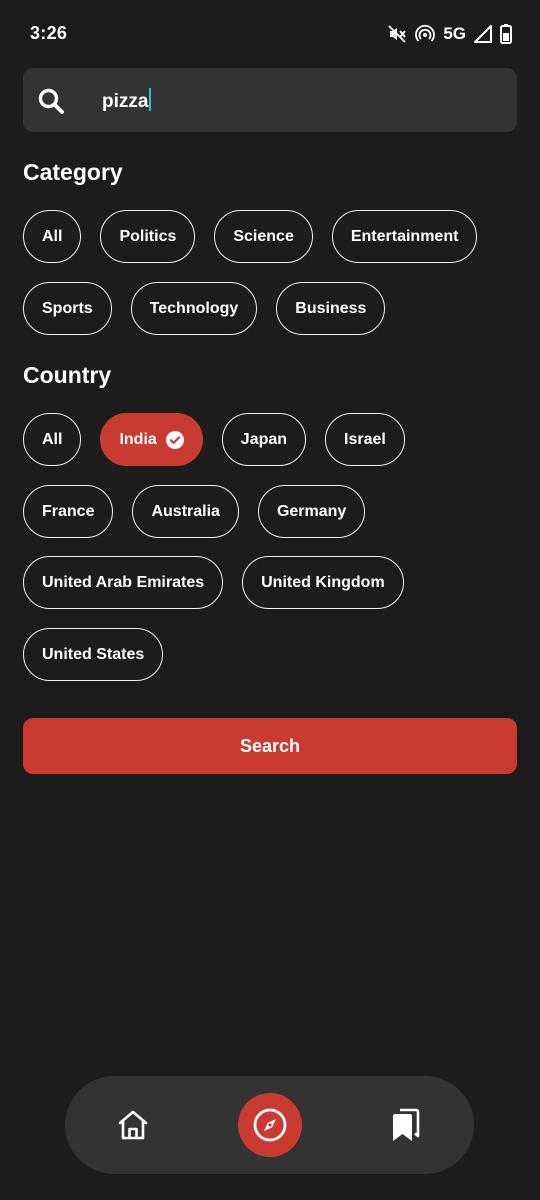 The height and width of the screenshot is (1200, 540). I want to click on status-icons: 5G, so click(449, 34).